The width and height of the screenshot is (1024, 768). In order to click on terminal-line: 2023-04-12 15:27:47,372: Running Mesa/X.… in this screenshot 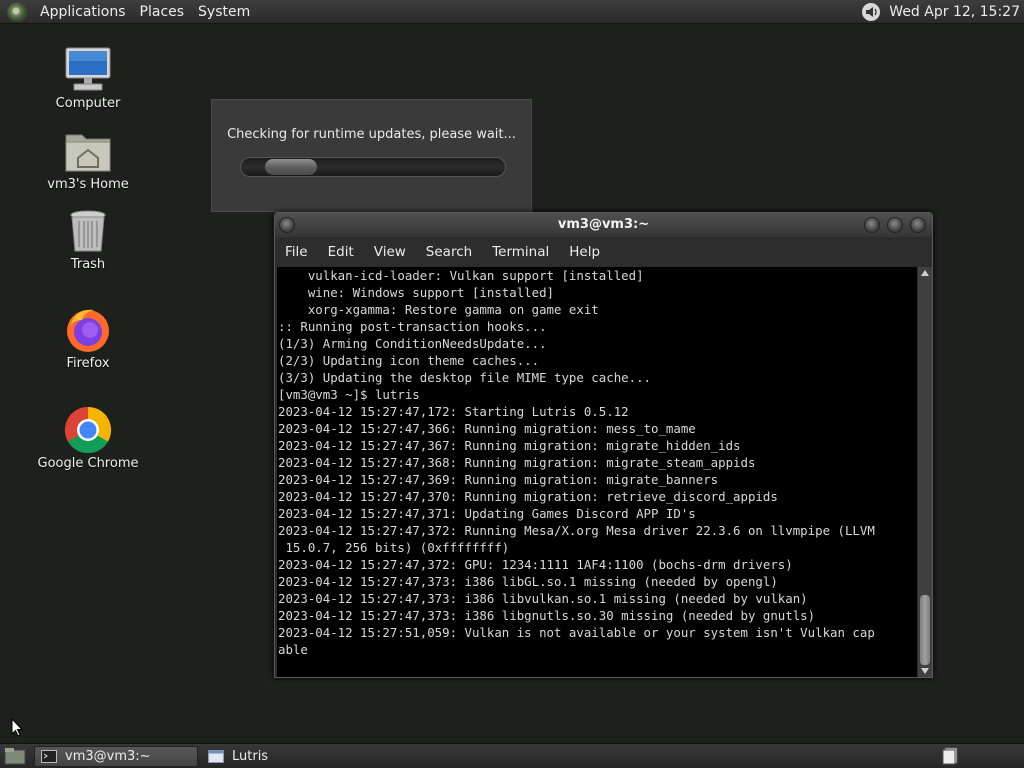, I will do `click(576, 530)`.